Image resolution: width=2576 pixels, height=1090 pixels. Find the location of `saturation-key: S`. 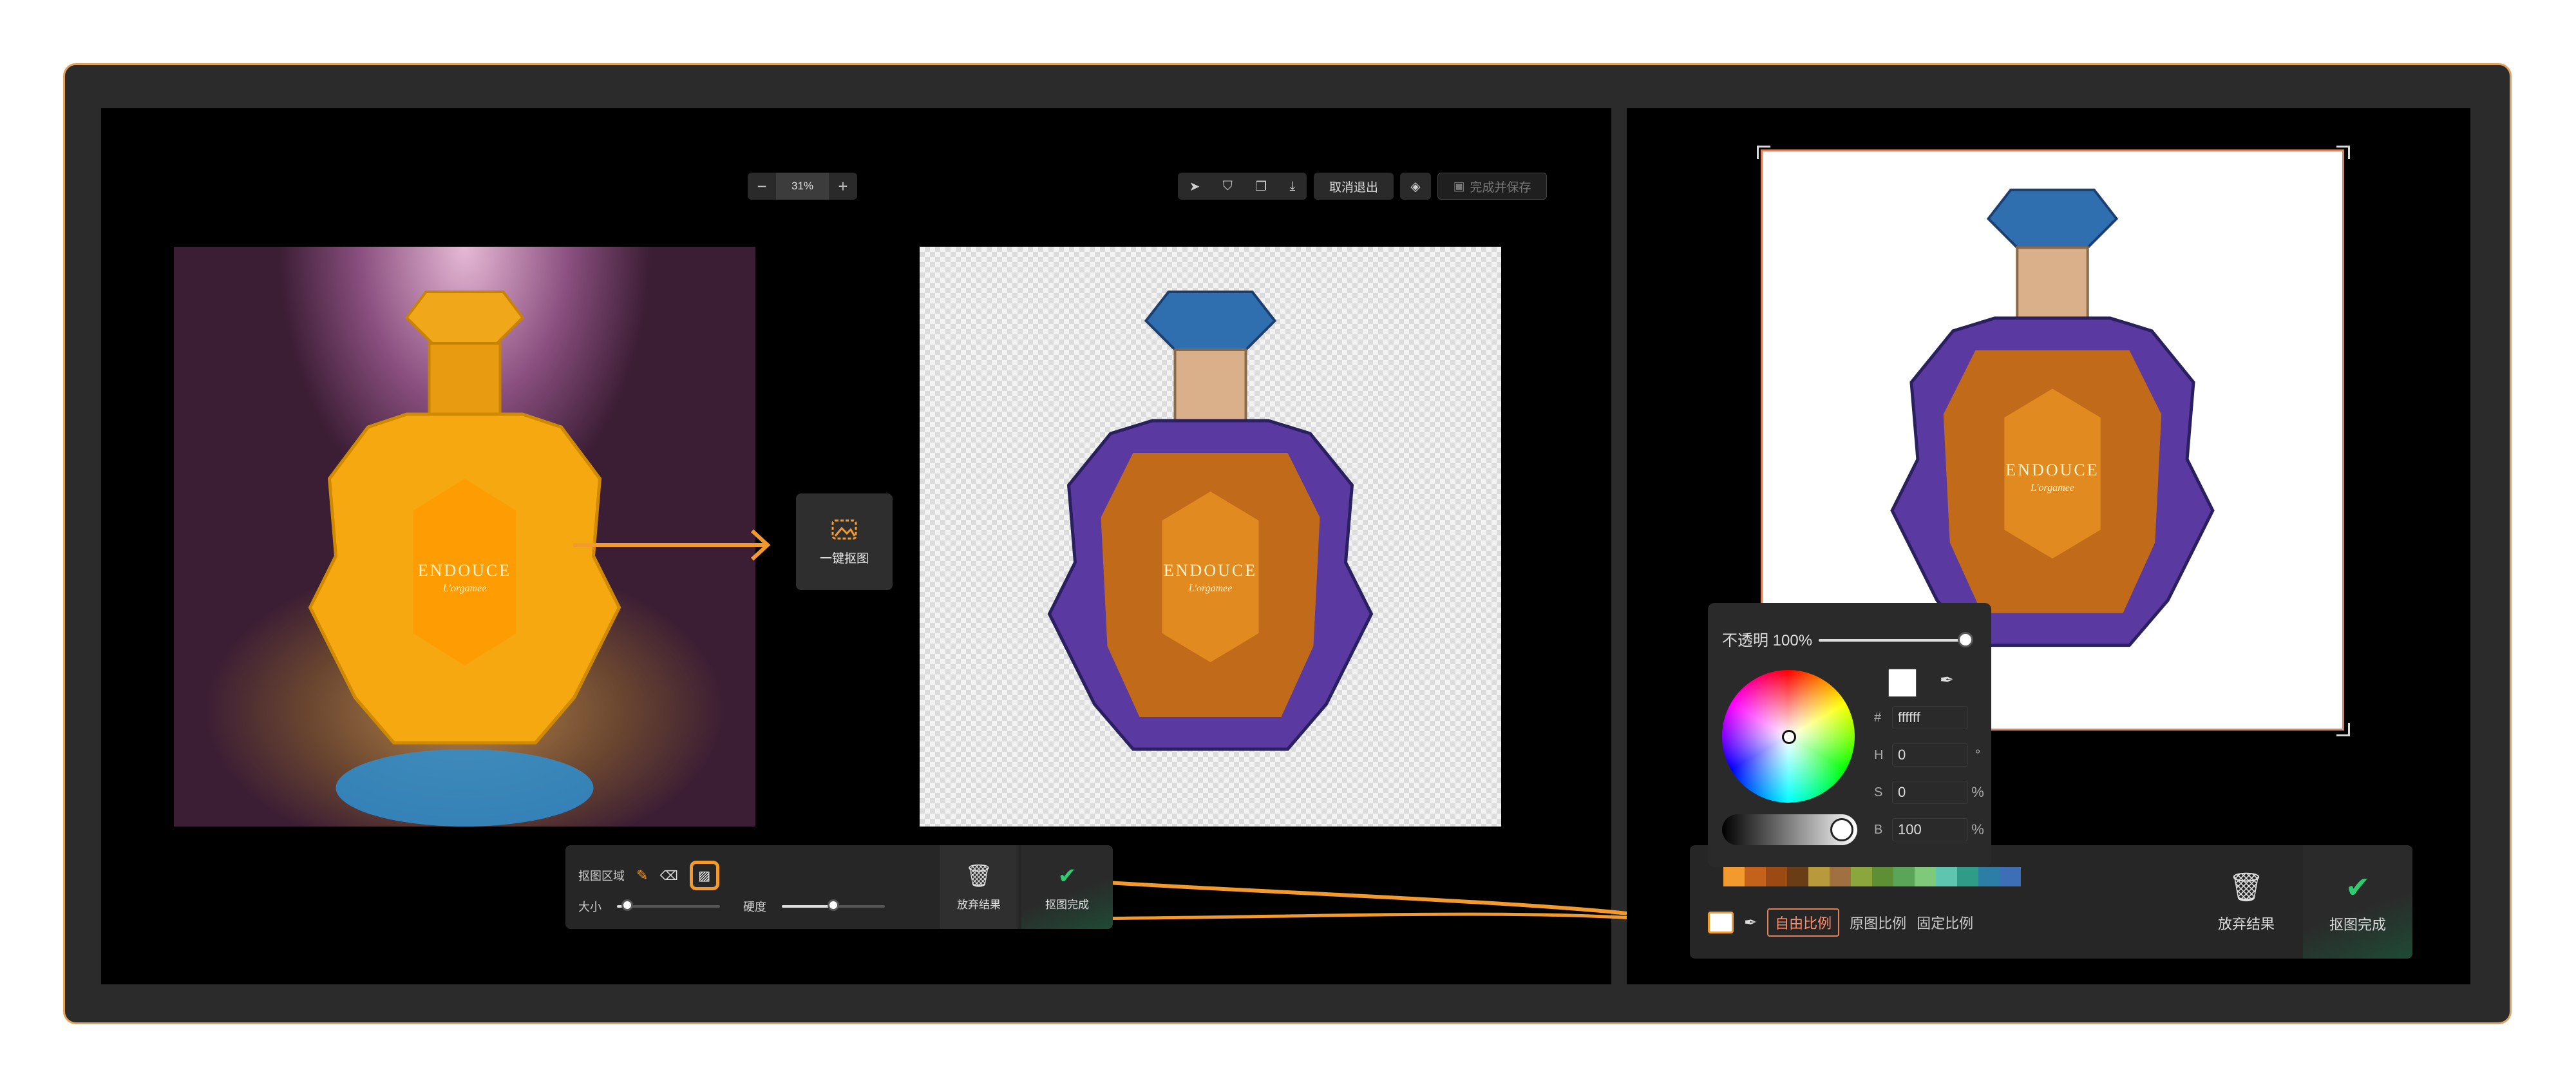

saturation-key: S is located at coordinates (1878, 792).